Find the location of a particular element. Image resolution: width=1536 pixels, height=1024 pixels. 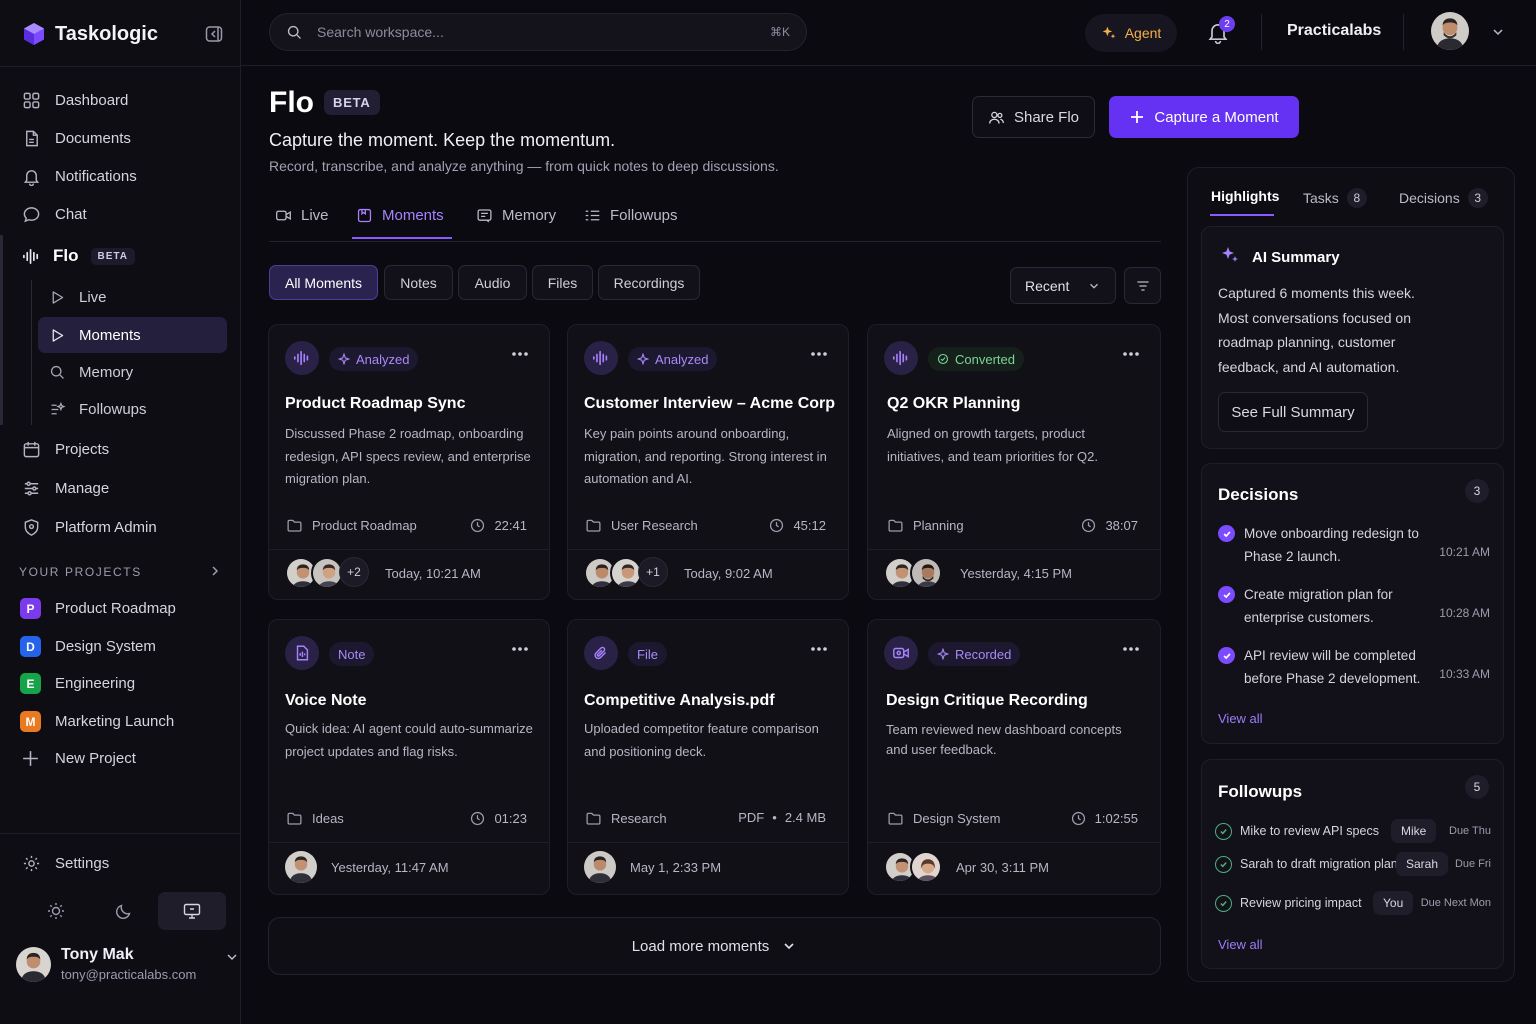

chevron-right-icon is located at coordinates (215, 571).